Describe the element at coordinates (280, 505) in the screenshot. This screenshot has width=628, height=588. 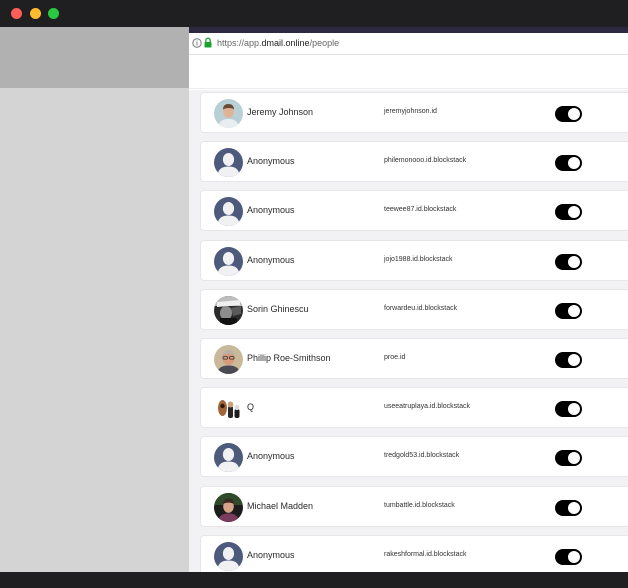
I see `person-name: Michael Madden` at that location.